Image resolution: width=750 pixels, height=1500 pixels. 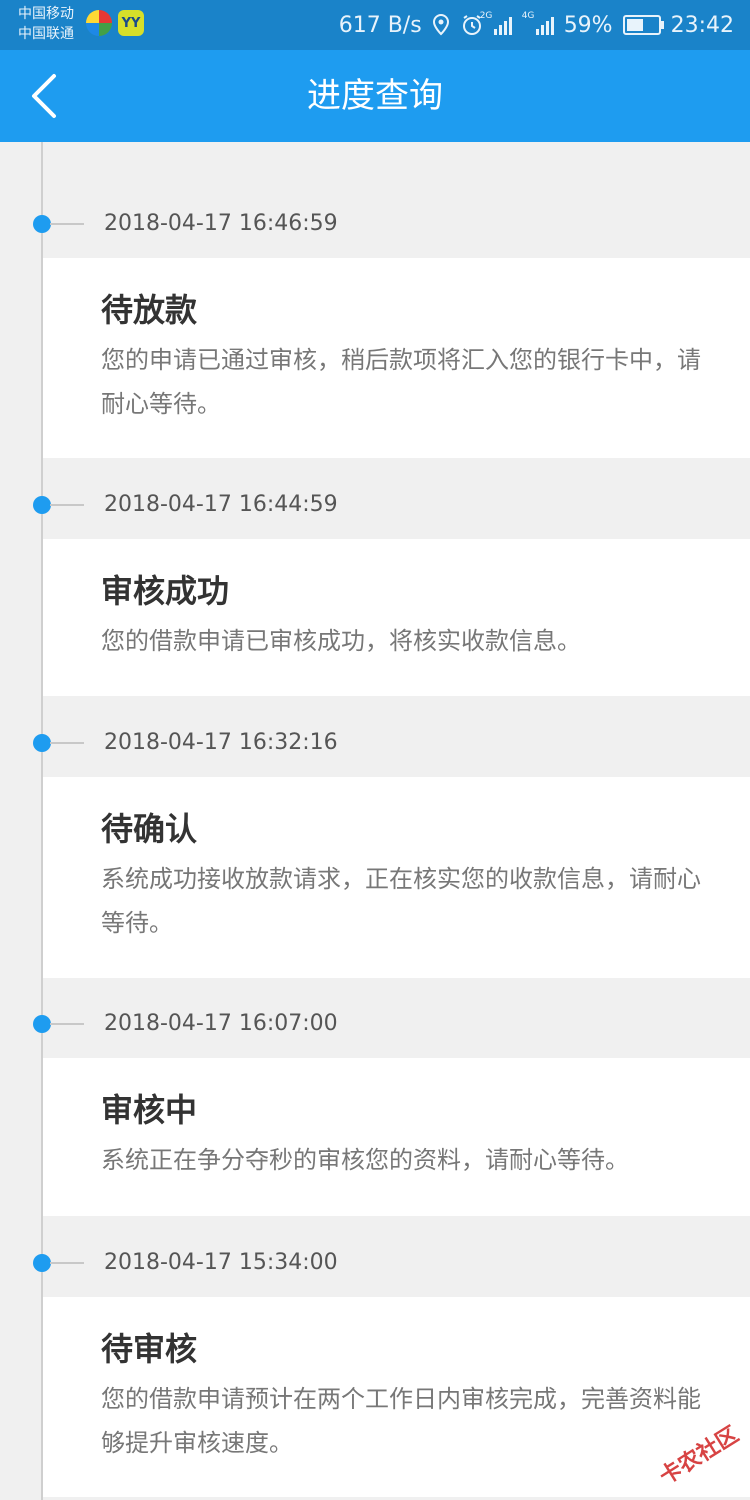 What do you see at coordinates (380, 25) in the screenshot?
I see `network-speed: 617 B/s` at bounding box center [380, 25].